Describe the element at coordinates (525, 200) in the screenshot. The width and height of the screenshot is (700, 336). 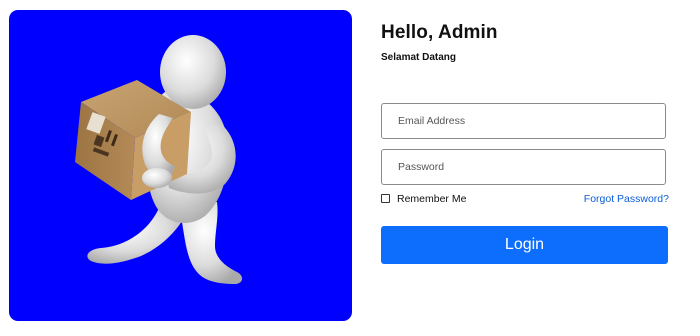
I see `remember-row: Remember Me Forgot Password?` at that location.